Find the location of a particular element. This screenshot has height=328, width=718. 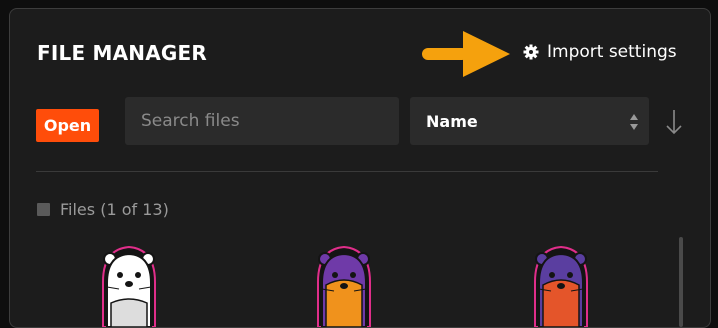

gear-icon is located at coordinates (531, 52).